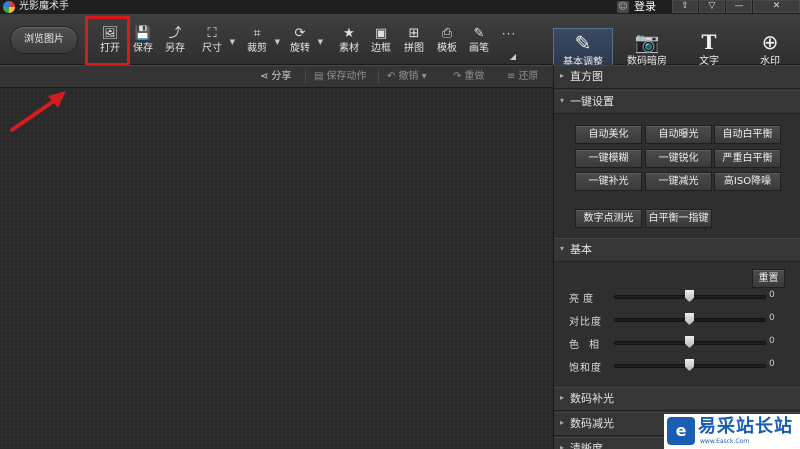 The width and height of the screenshot is (800, 449). I want to click on saturation-value: 0, so click(772, 364).